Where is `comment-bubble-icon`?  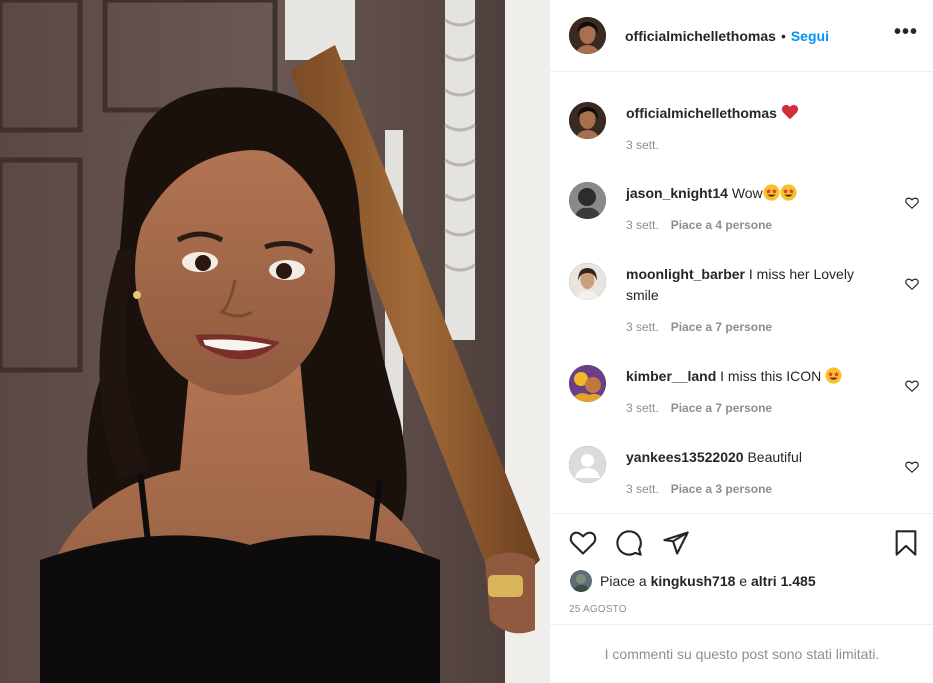 comment-bubble-icon is located at coordinates (629, 543).